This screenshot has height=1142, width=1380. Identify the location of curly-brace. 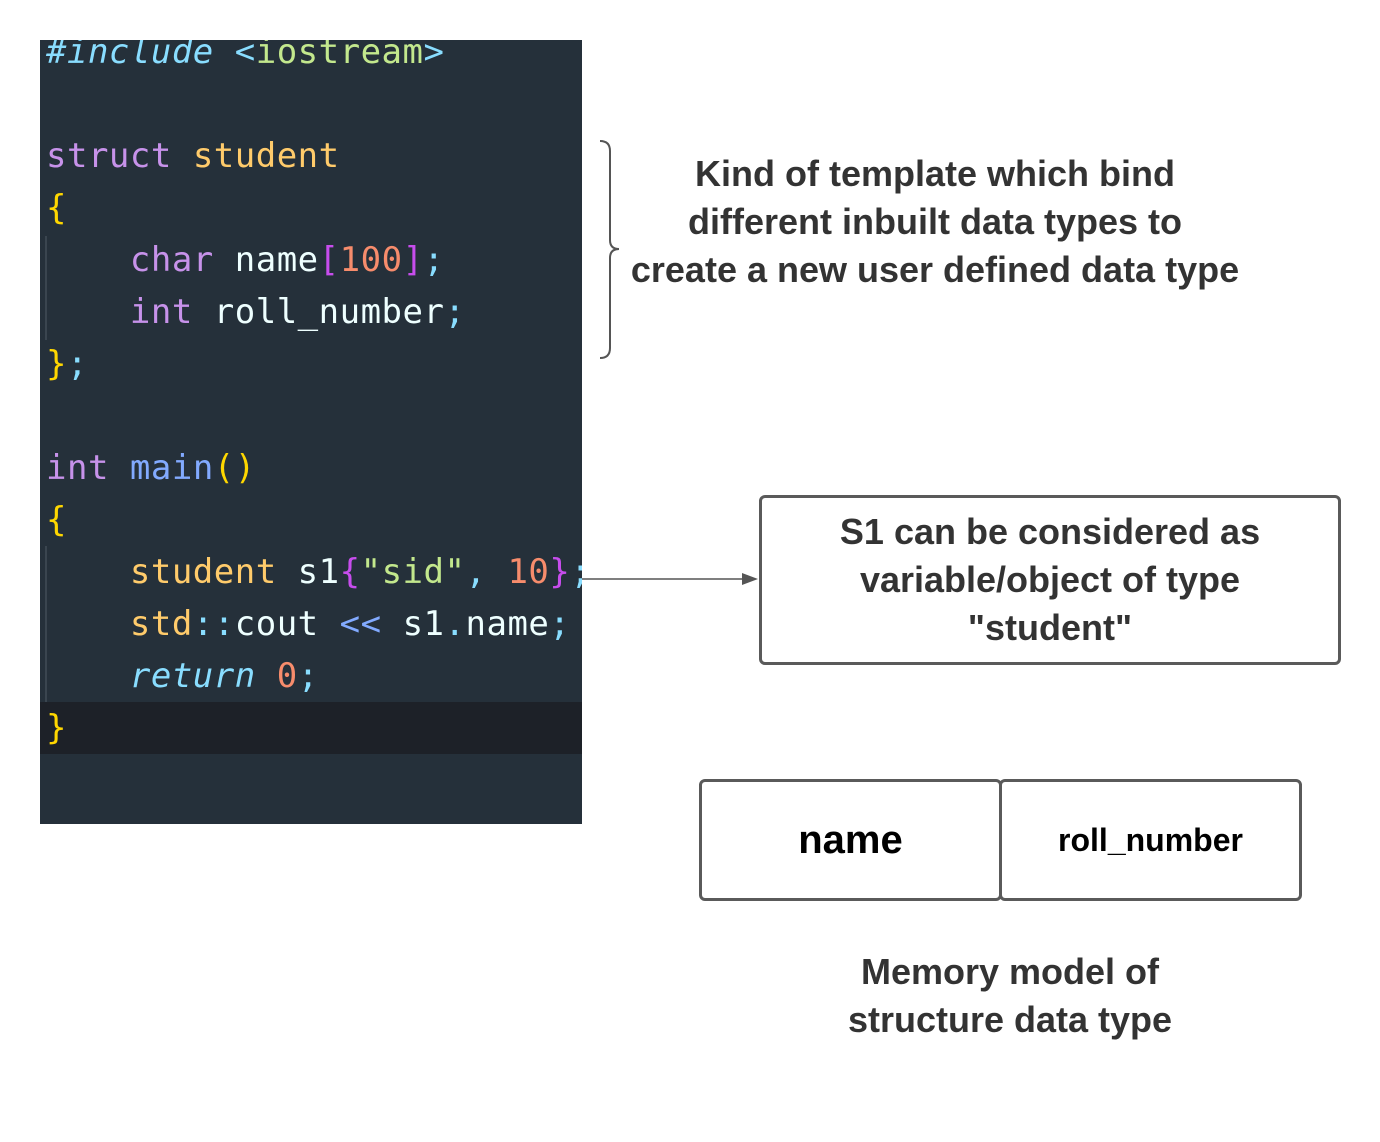
(609, 249).